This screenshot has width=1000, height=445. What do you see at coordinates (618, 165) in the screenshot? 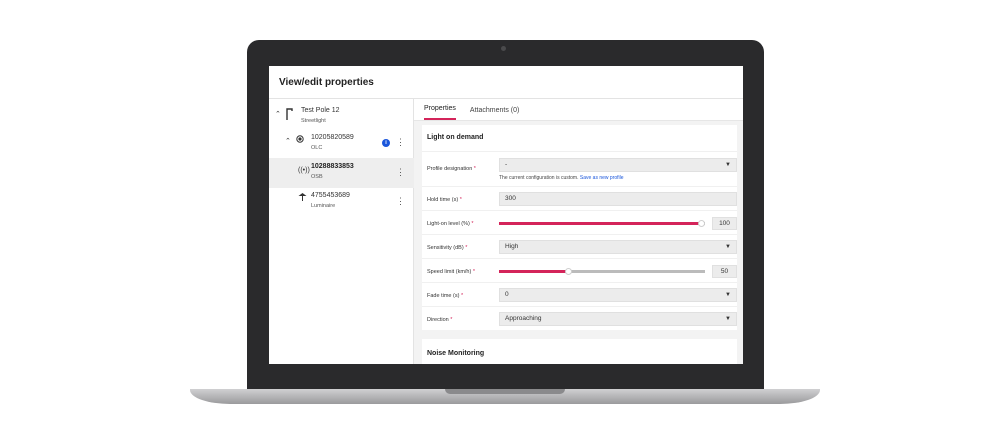
I see `profile-designation-select: - ▼` at bounding box center [618, 165].